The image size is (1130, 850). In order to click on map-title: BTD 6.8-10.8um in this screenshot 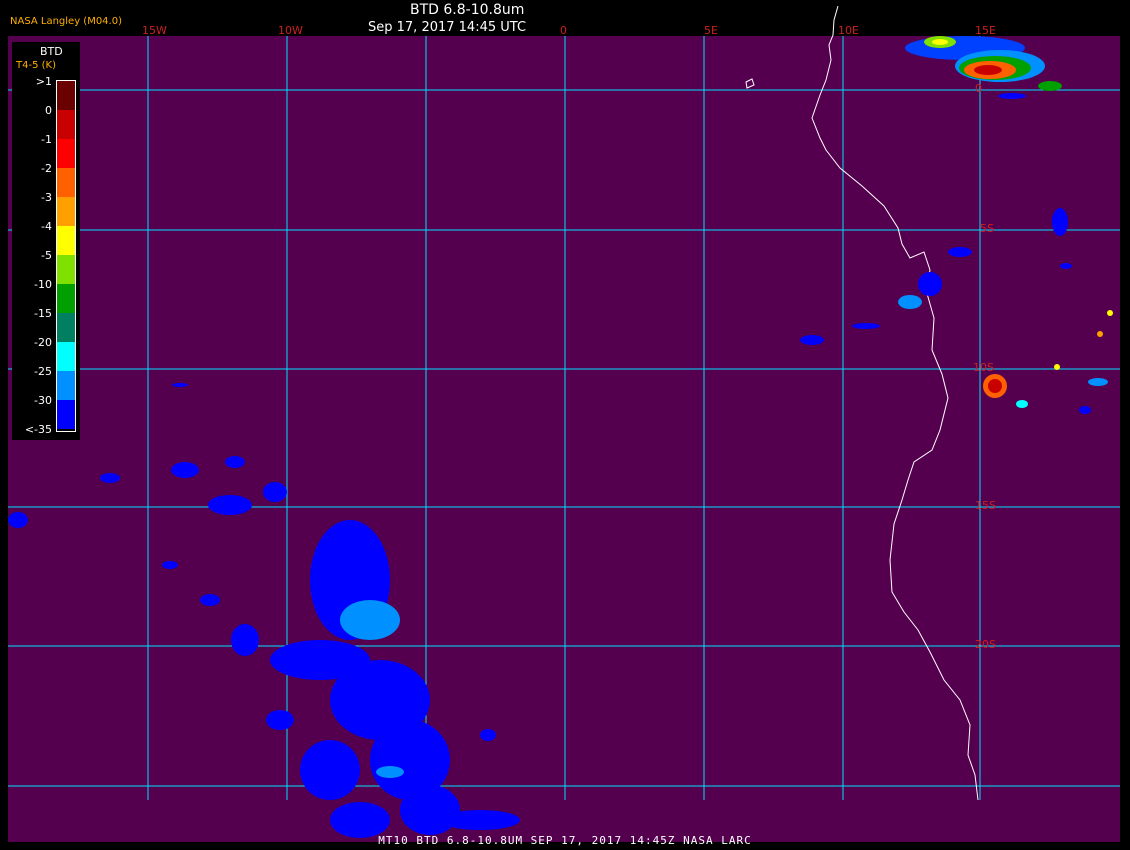, I will do `click(467, 10)`.